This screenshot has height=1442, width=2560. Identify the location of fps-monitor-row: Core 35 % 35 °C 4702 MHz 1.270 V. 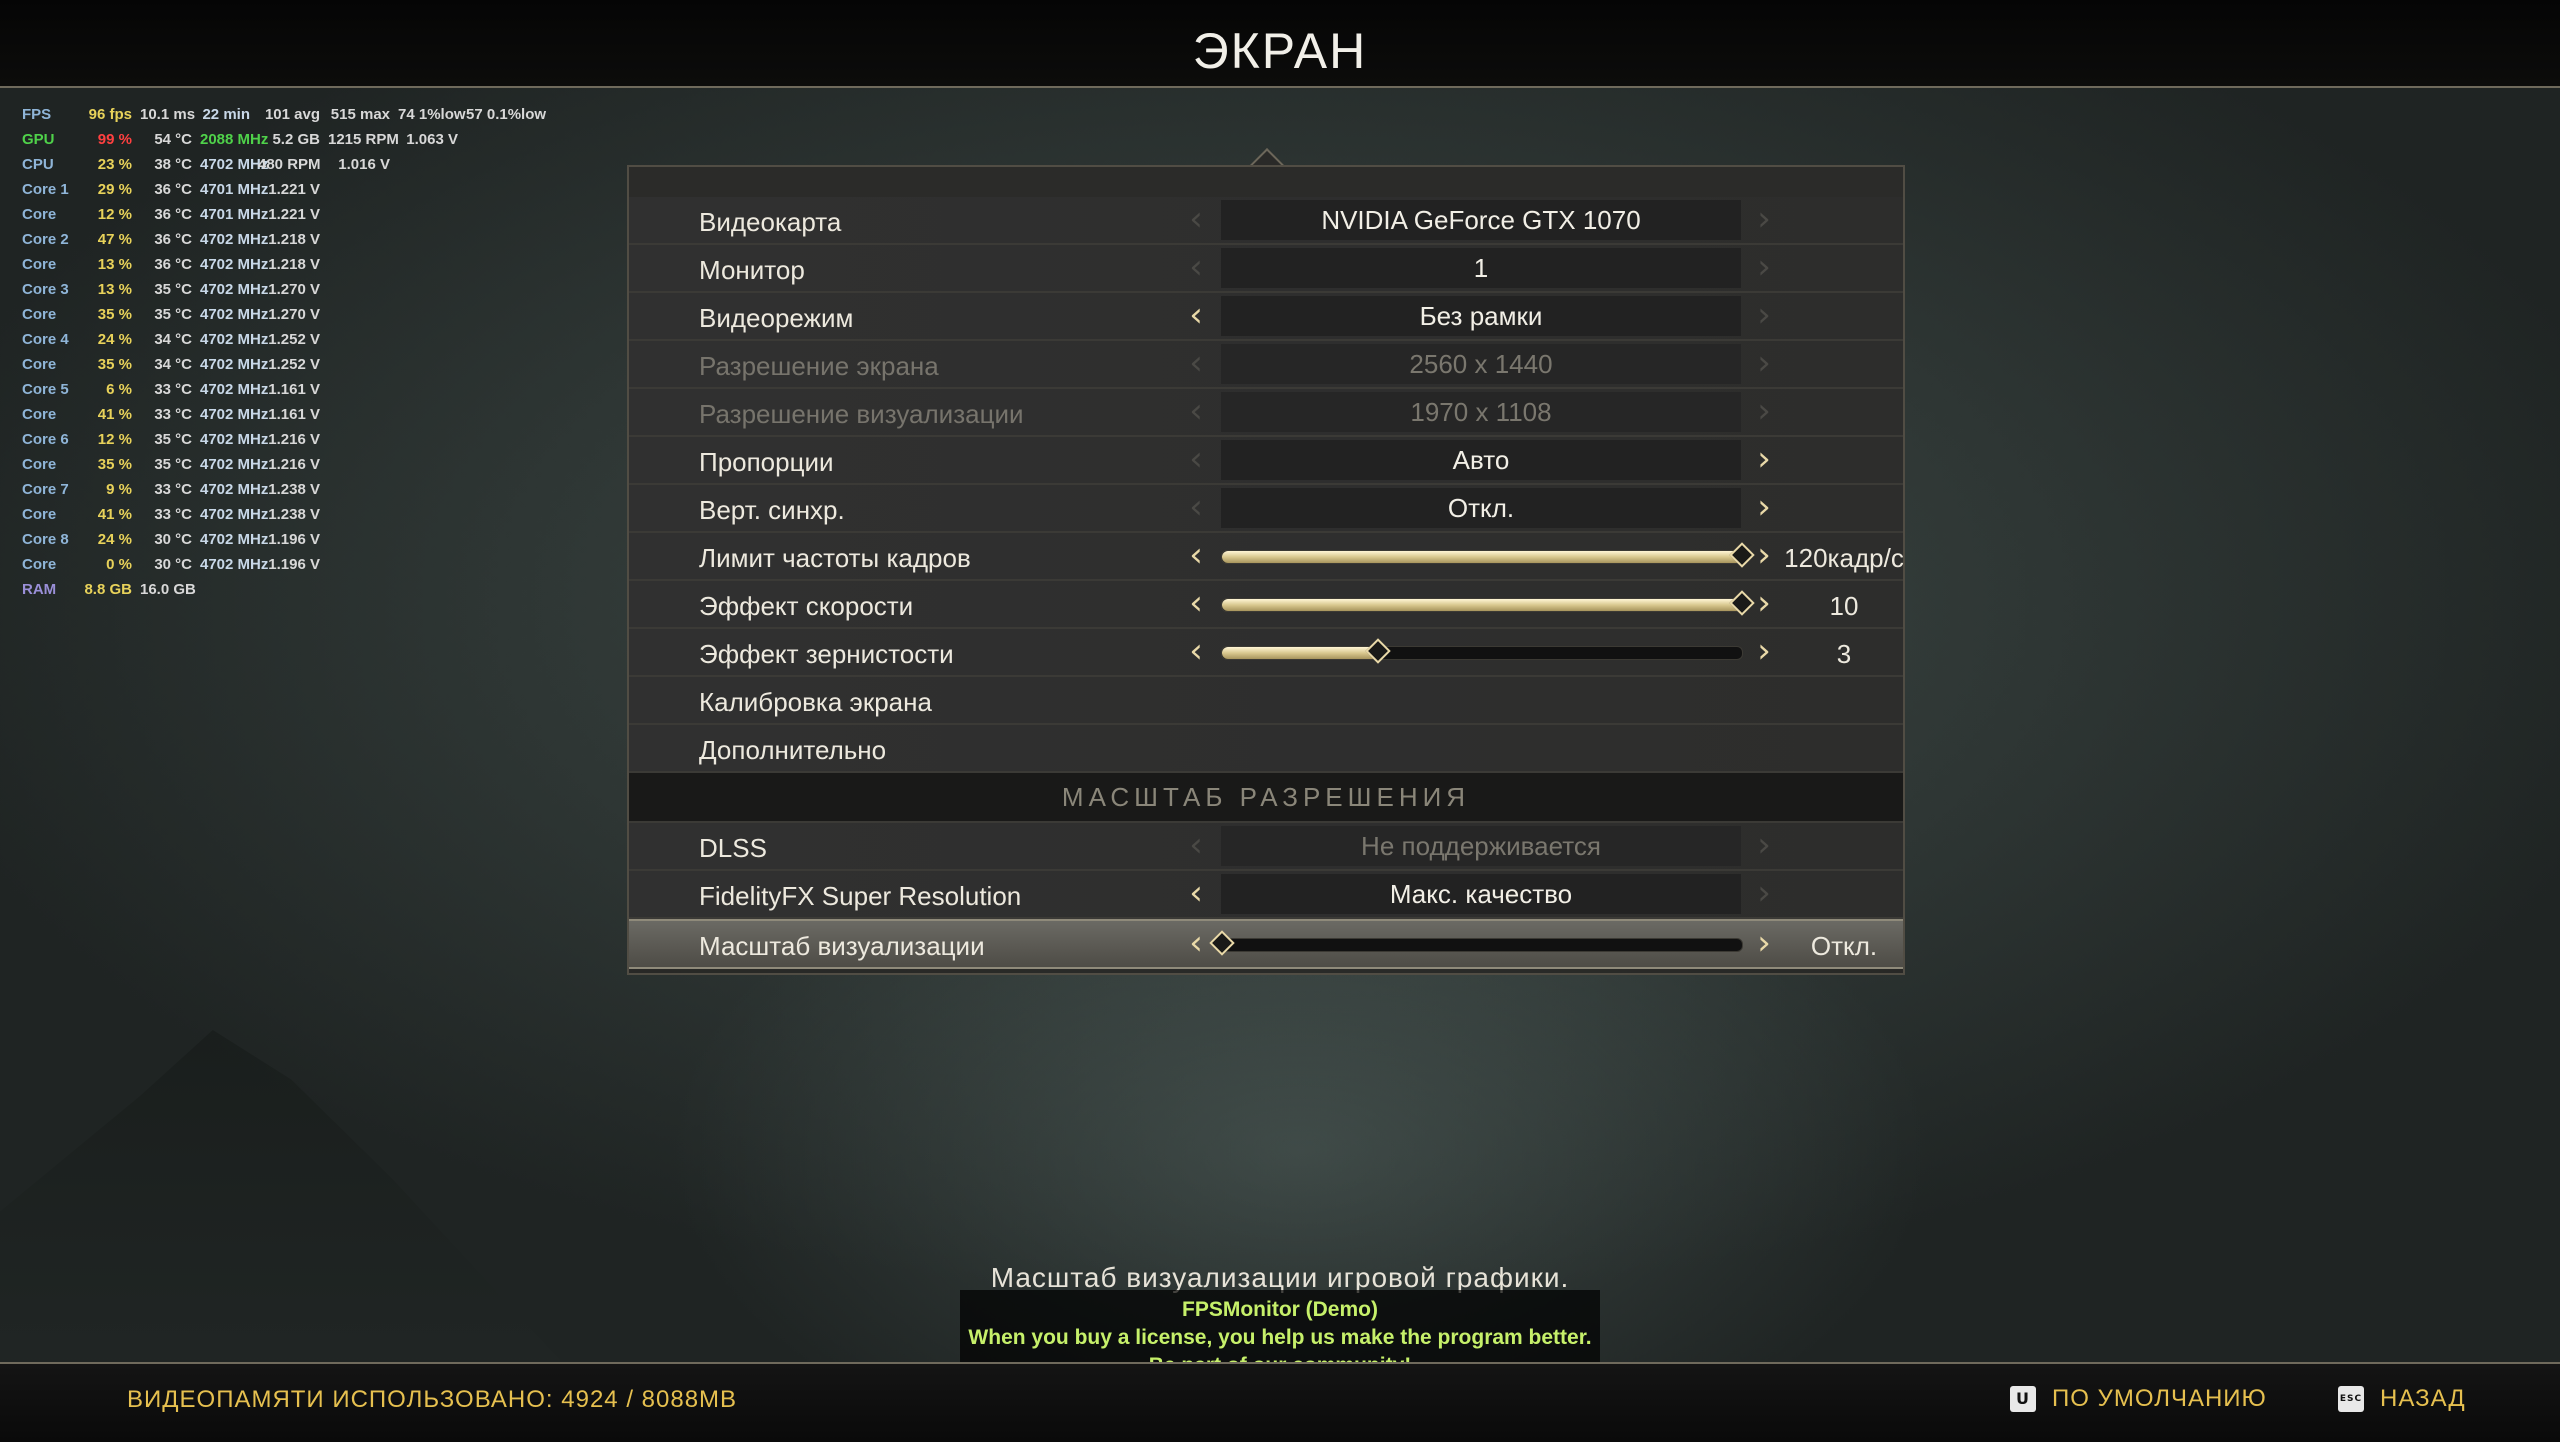
(278, 314).